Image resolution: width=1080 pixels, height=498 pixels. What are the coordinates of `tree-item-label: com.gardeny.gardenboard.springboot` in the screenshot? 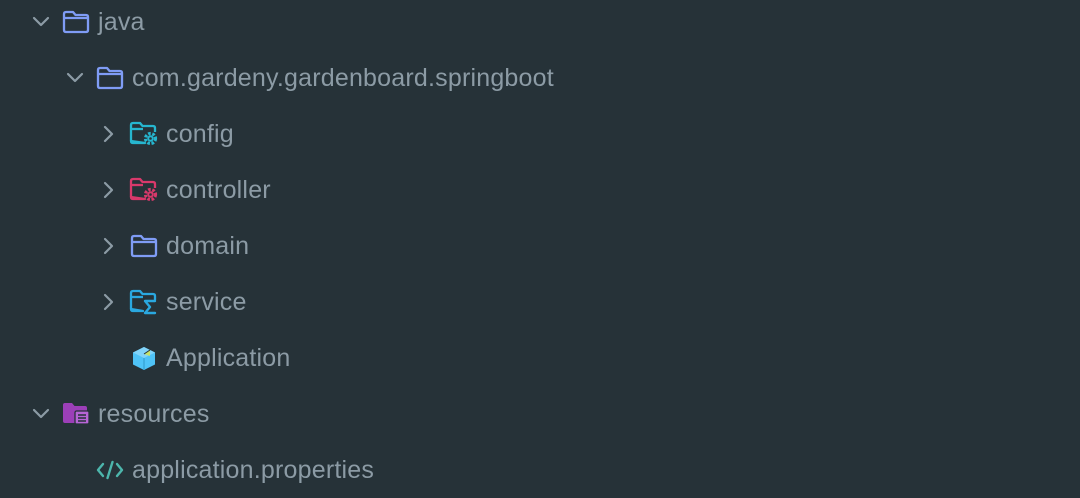 It's located at (343, 78).